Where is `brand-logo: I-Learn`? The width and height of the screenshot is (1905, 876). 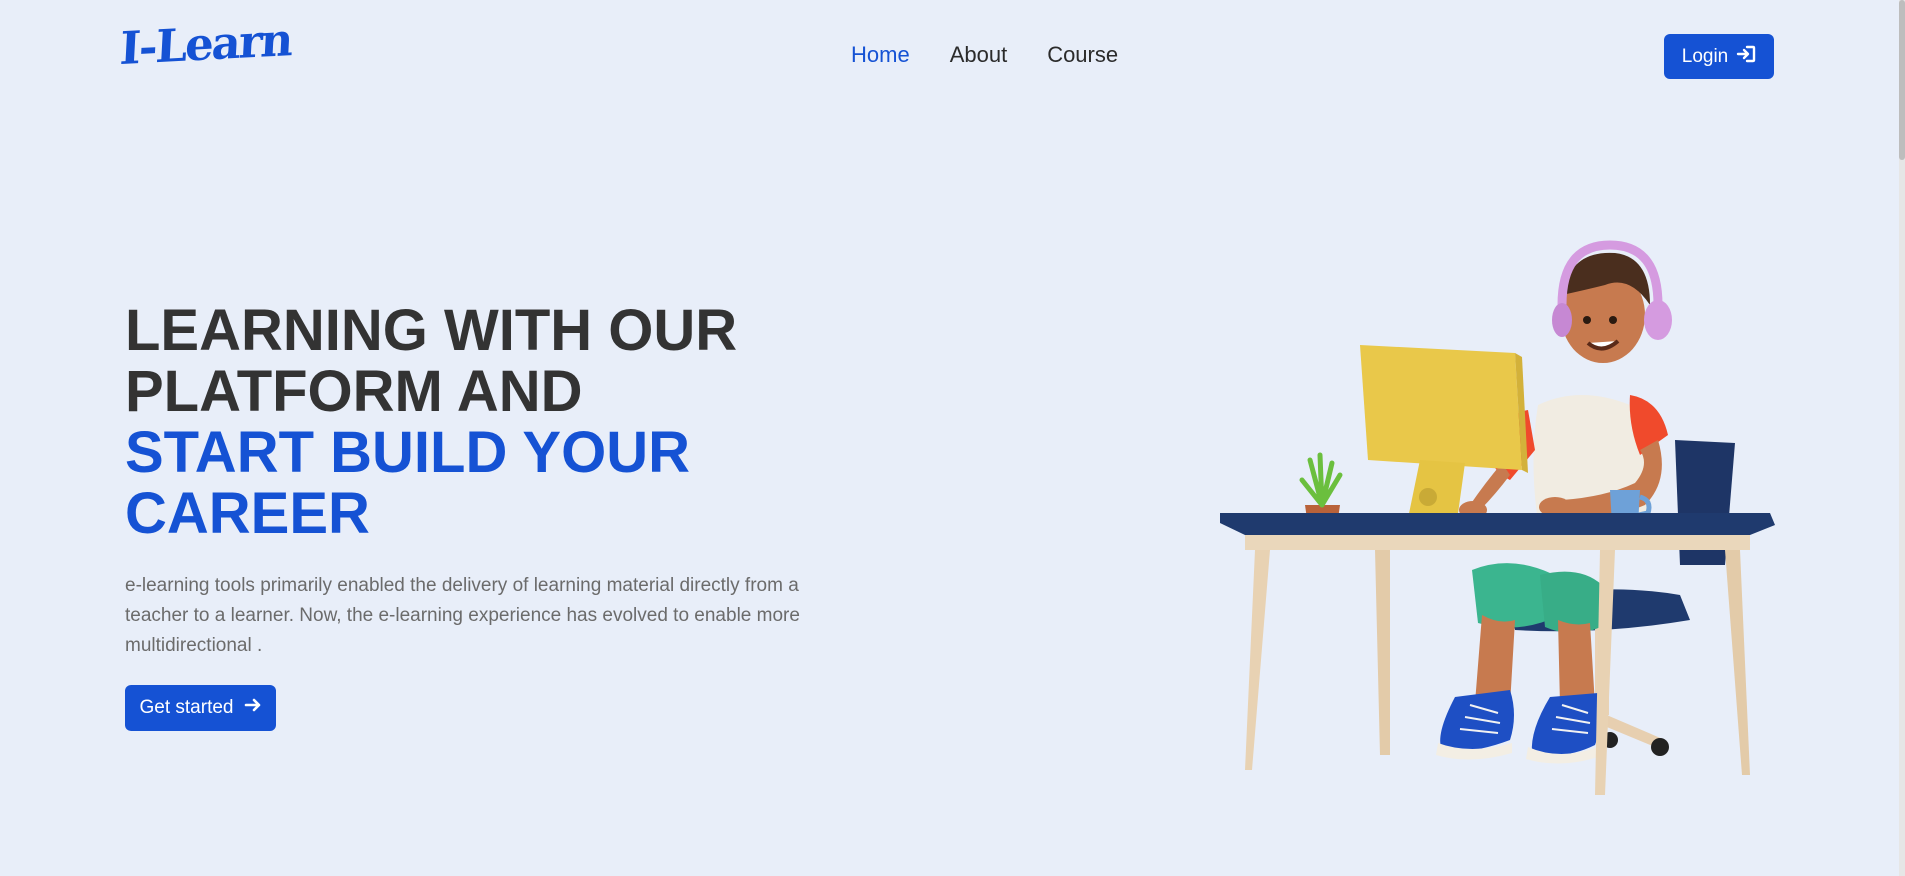
brand-logo: I-Learn is located at coordinates (206, 44).